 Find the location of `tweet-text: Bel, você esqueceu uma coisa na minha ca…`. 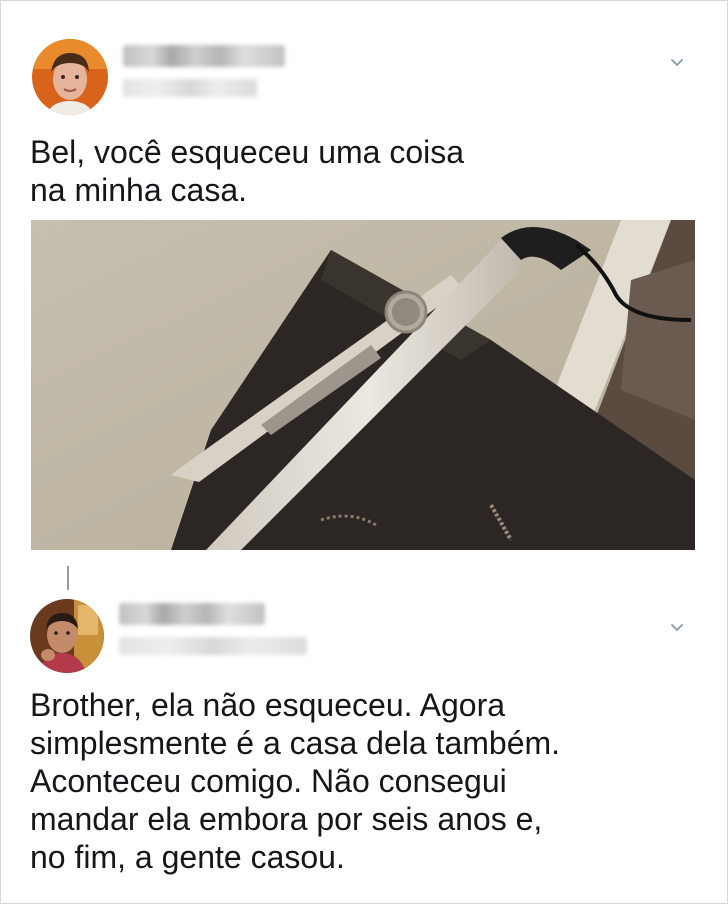

tweet-text: Bel, você esqueceu uma coisa na minha ca… is located at coordinates (247, 171).